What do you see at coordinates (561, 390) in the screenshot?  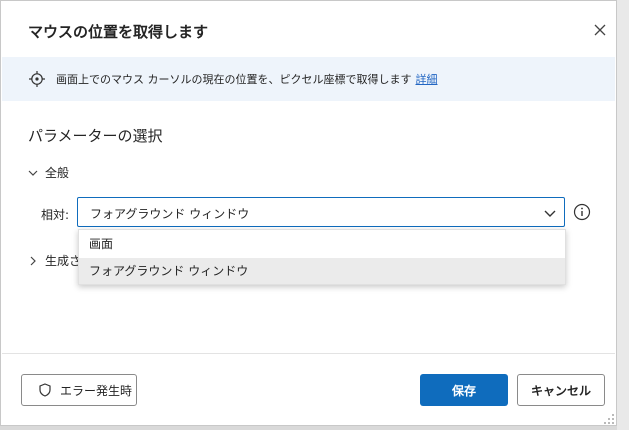 I see `cancel-button: キャンセル` at bounding box center [561, 390].